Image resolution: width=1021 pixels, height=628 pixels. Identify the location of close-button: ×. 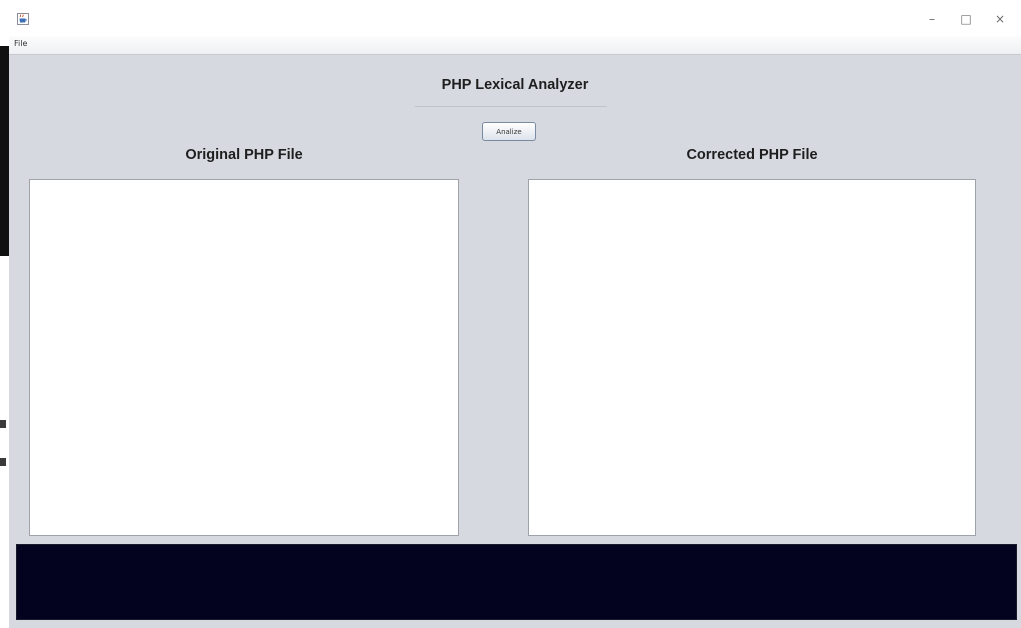
(1000, 19).